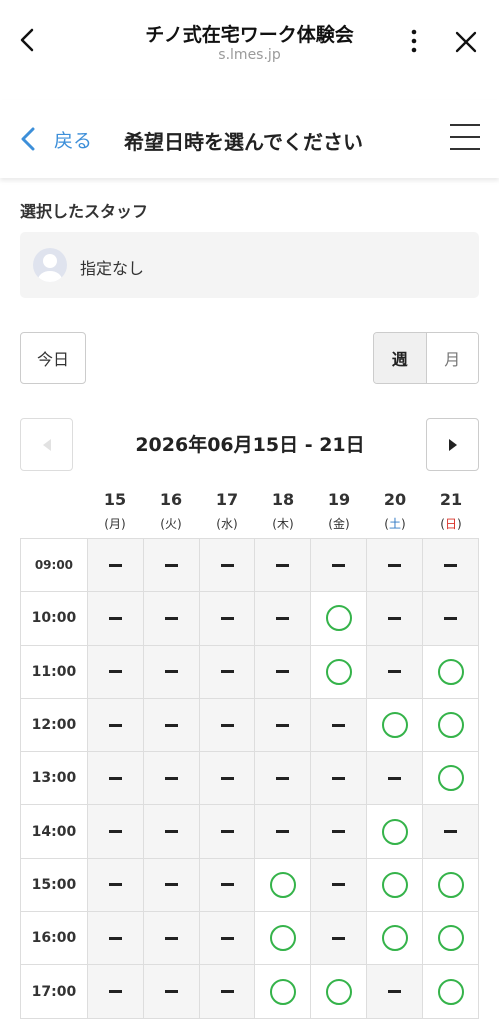  I want to click on hamburger-menu-icon, so click(465, 138).